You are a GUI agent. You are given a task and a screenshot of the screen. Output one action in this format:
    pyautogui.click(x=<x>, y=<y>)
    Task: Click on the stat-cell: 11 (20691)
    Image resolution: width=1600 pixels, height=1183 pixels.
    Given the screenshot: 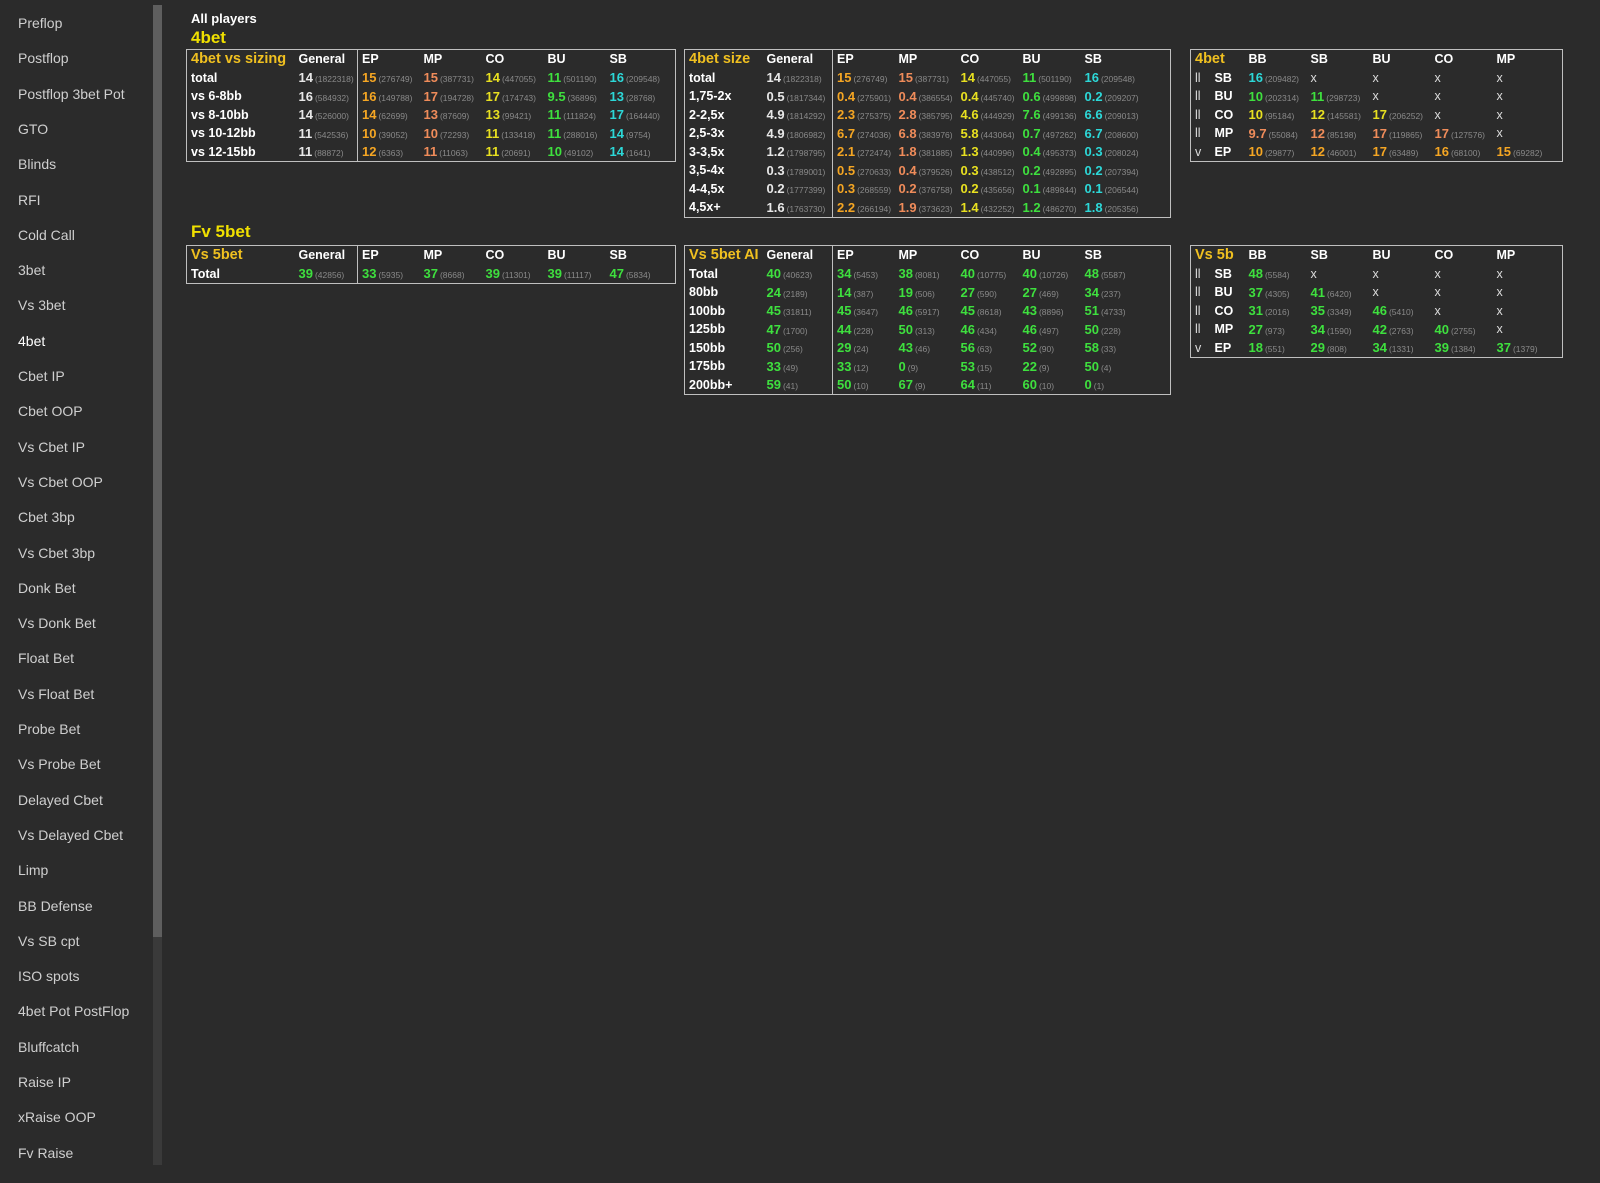 What is the action you would take?
    pyautogui.click(x=513, y=152)
    